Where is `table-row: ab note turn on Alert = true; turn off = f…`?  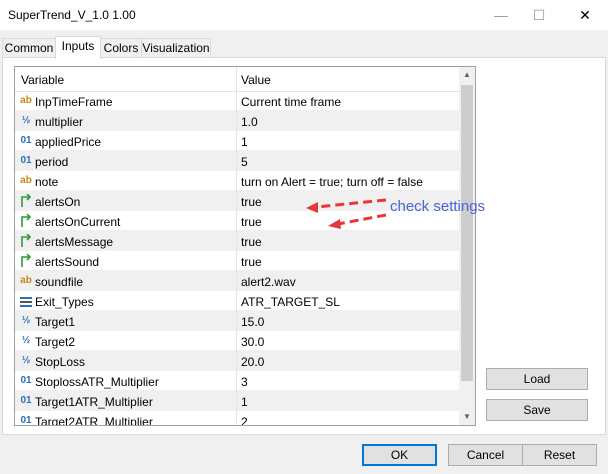 table-row: ab note turn on Alert = true; turn off = f… is located at coordinates (237, 181).